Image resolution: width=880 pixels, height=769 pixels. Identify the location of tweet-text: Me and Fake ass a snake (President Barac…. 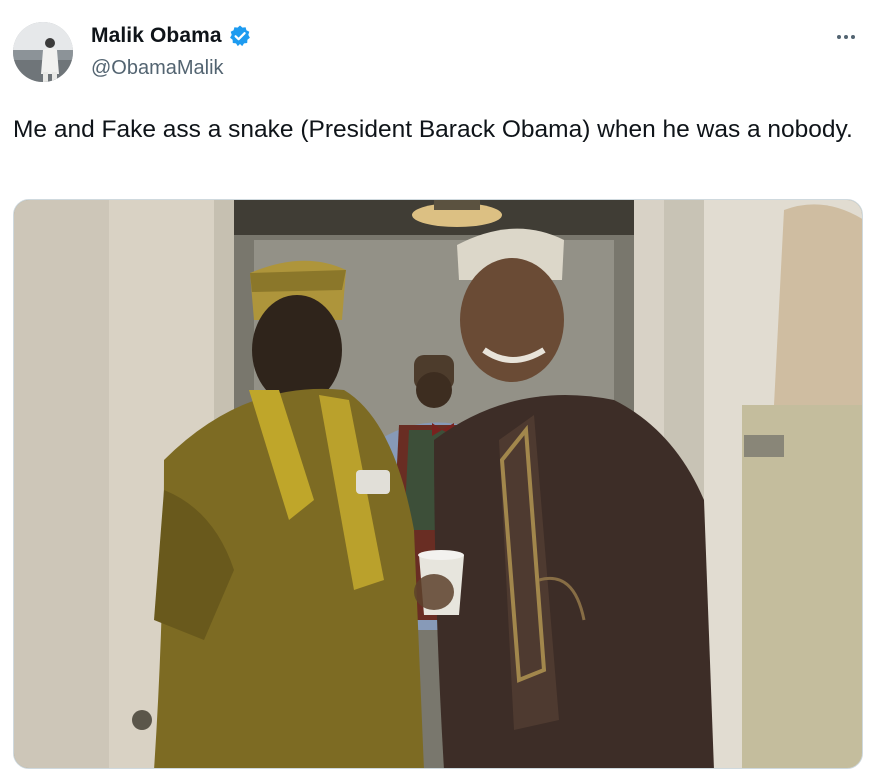
(433, 129).